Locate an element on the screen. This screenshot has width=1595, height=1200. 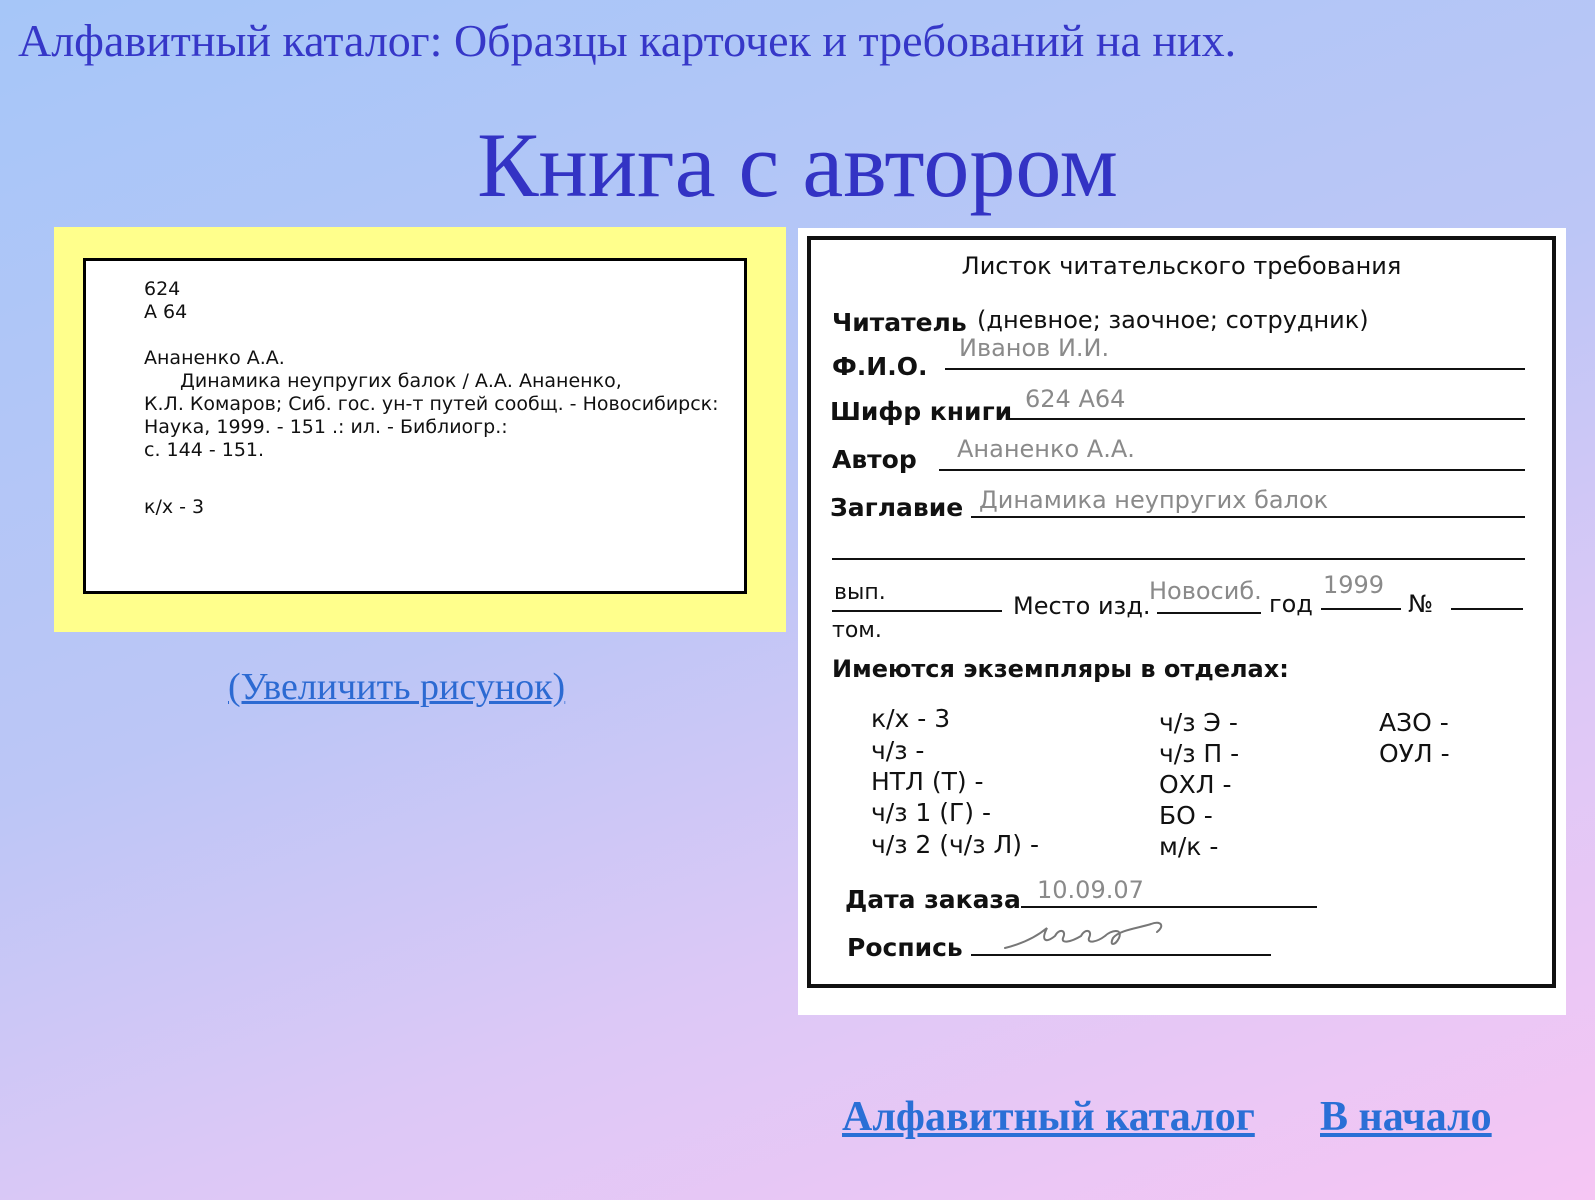
book-title-value: Динамика неупругих балок is located at coordinates (1154, 500).